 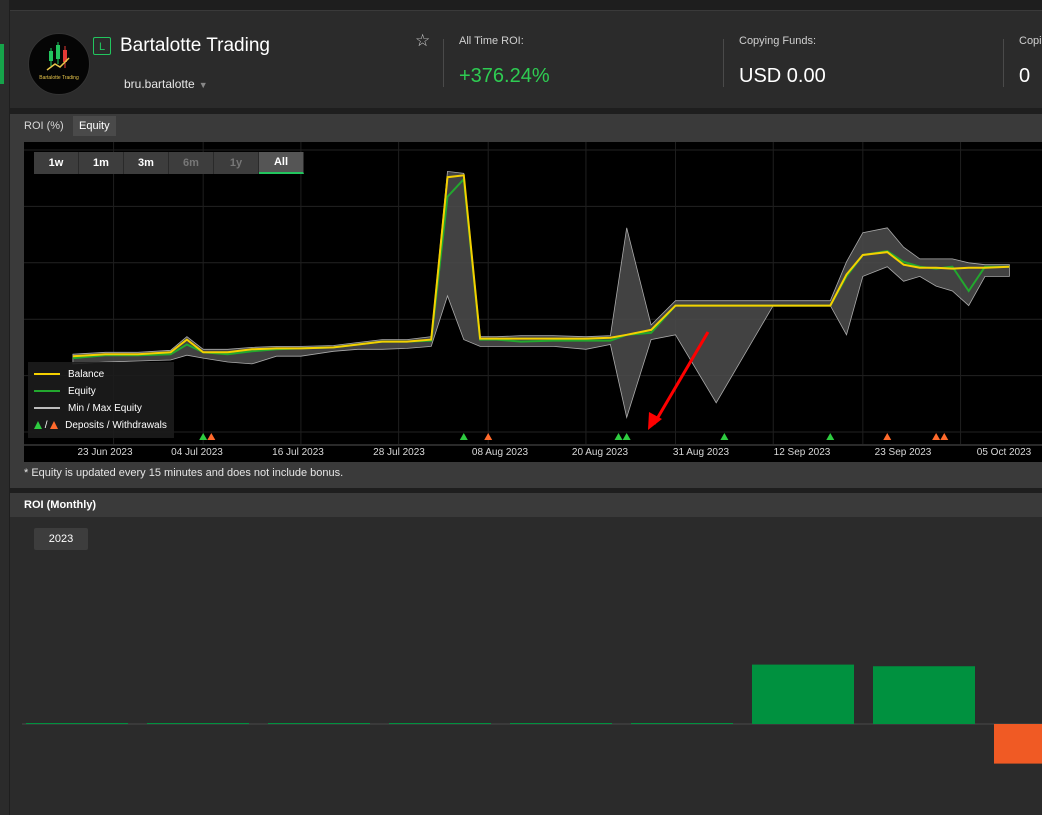 I want to click on copiers-label: Copie, so click(x=1030, y=41).